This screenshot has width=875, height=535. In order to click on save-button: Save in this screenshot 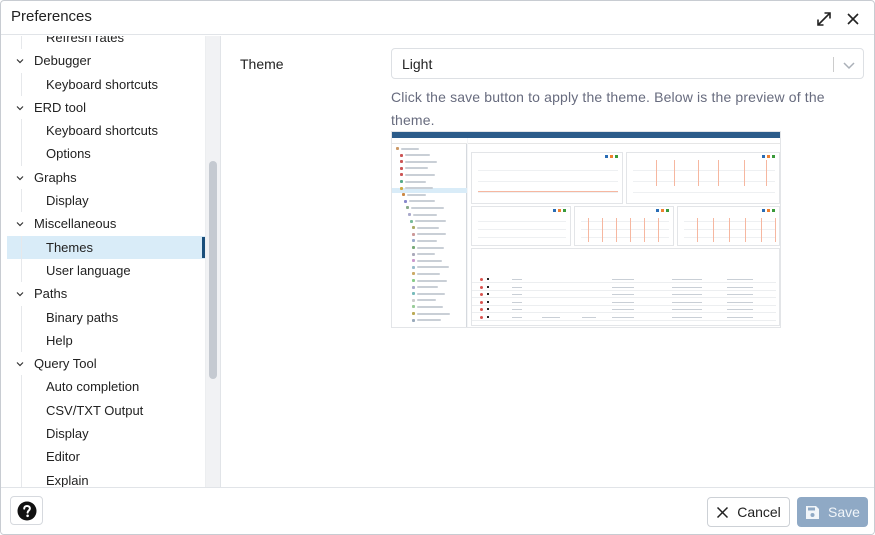, I will do `click(832, 512)`.